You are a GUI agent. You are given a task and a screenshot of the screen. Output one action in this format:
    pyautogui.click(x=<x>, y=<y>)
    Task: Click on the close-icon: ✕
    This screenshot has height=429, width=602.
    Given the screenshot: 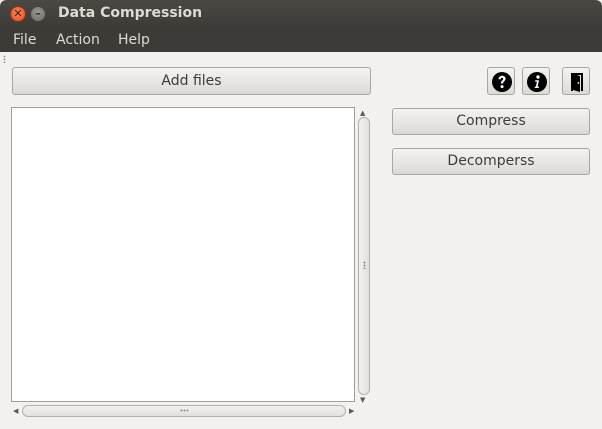 What is the action you would take?
    pyautogui.click(x=18, y=13)
    